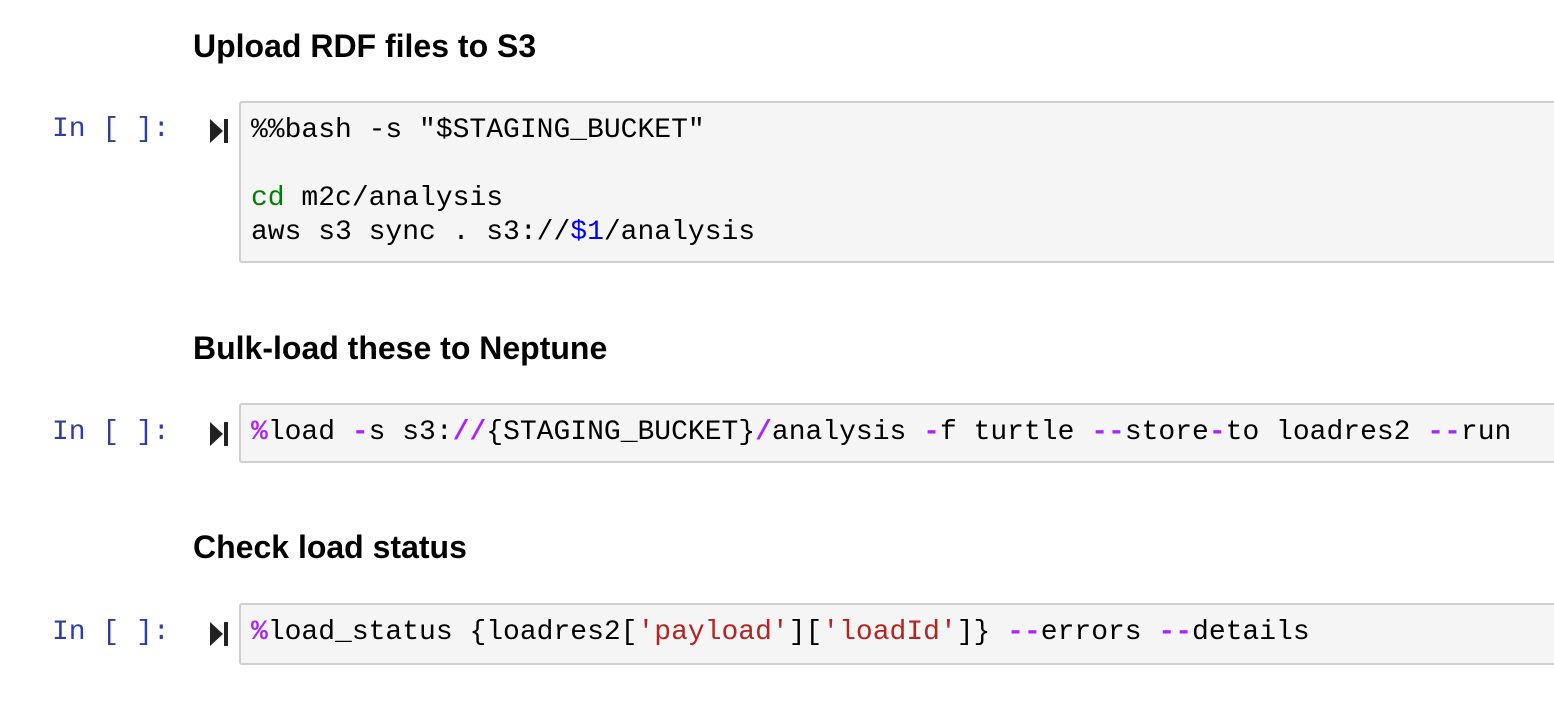 Image resolution: width=1554 pixels, height=712 pixels. What do you see at coordinates (847, 432) in the screenshot?
I see `code-text: analysis` at bounding box center [847, 432].